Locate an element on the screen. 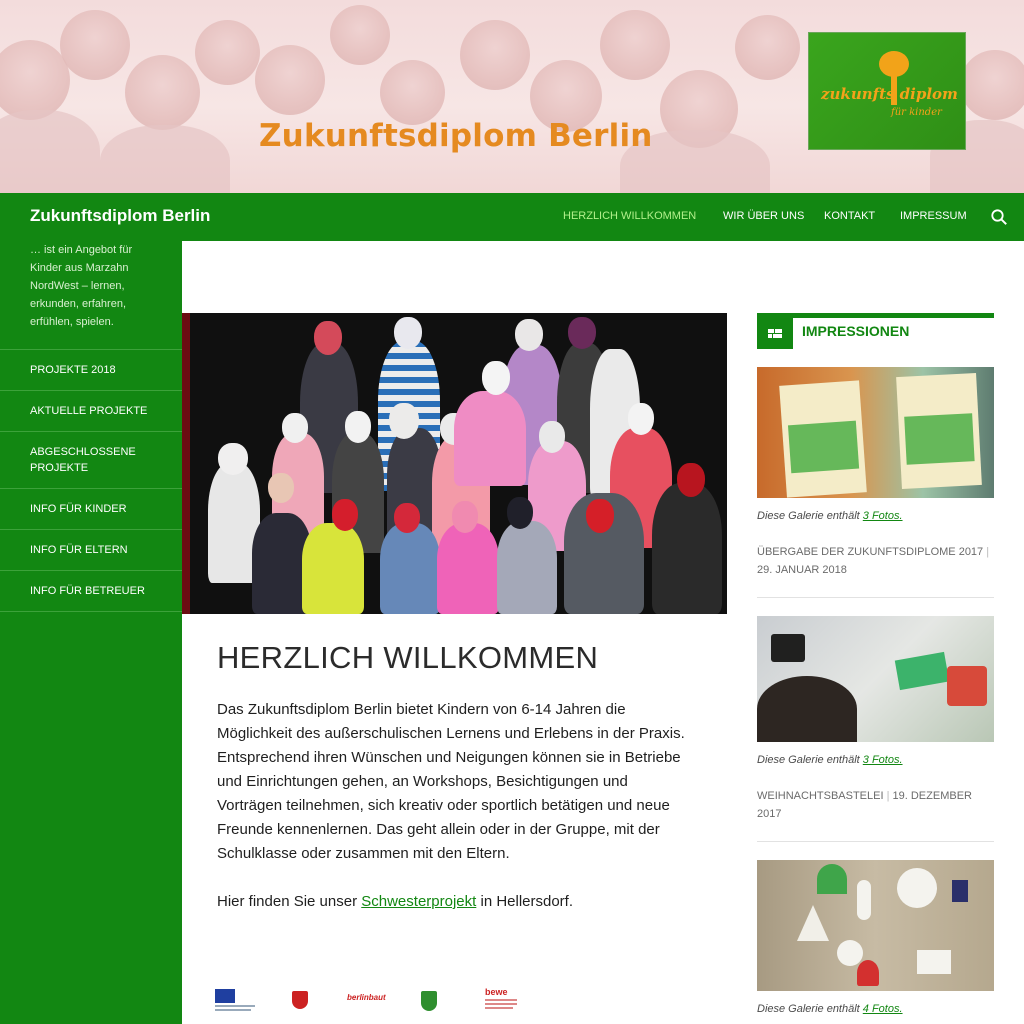  logo-text: zukunfts diplom is located at coordinates (889, 94).